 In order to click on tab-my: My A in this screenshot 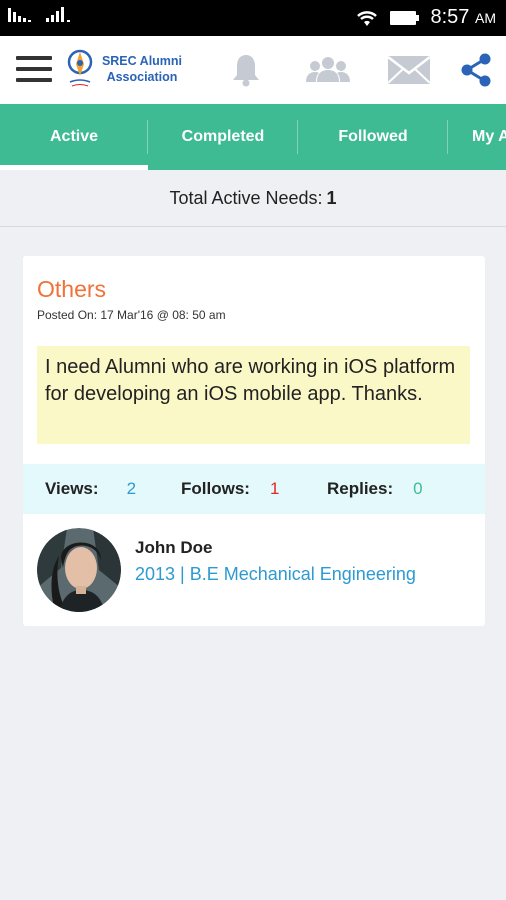, I will do `click(477, 137)`.